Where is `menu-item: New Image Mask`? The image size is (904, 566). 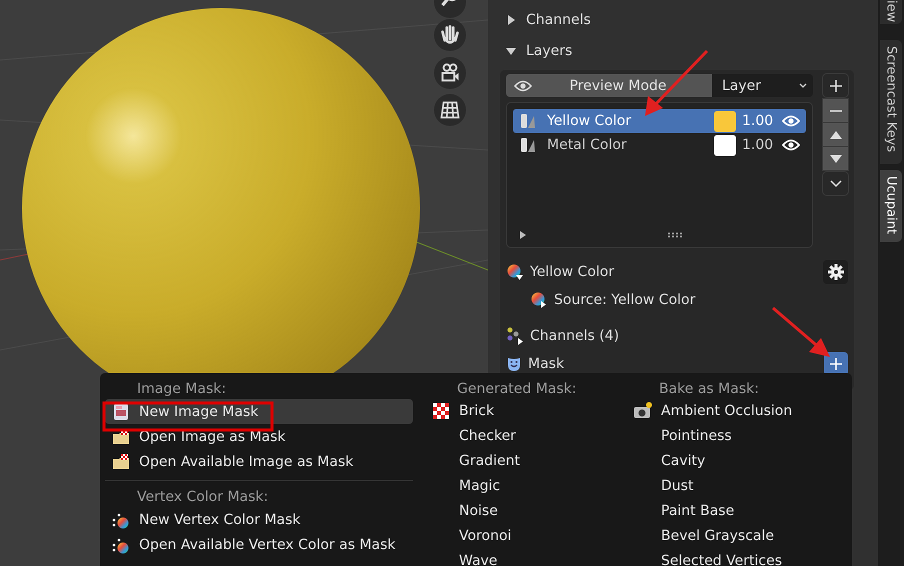 menu-item: New Image Mask is located at coordinates (259, 411).